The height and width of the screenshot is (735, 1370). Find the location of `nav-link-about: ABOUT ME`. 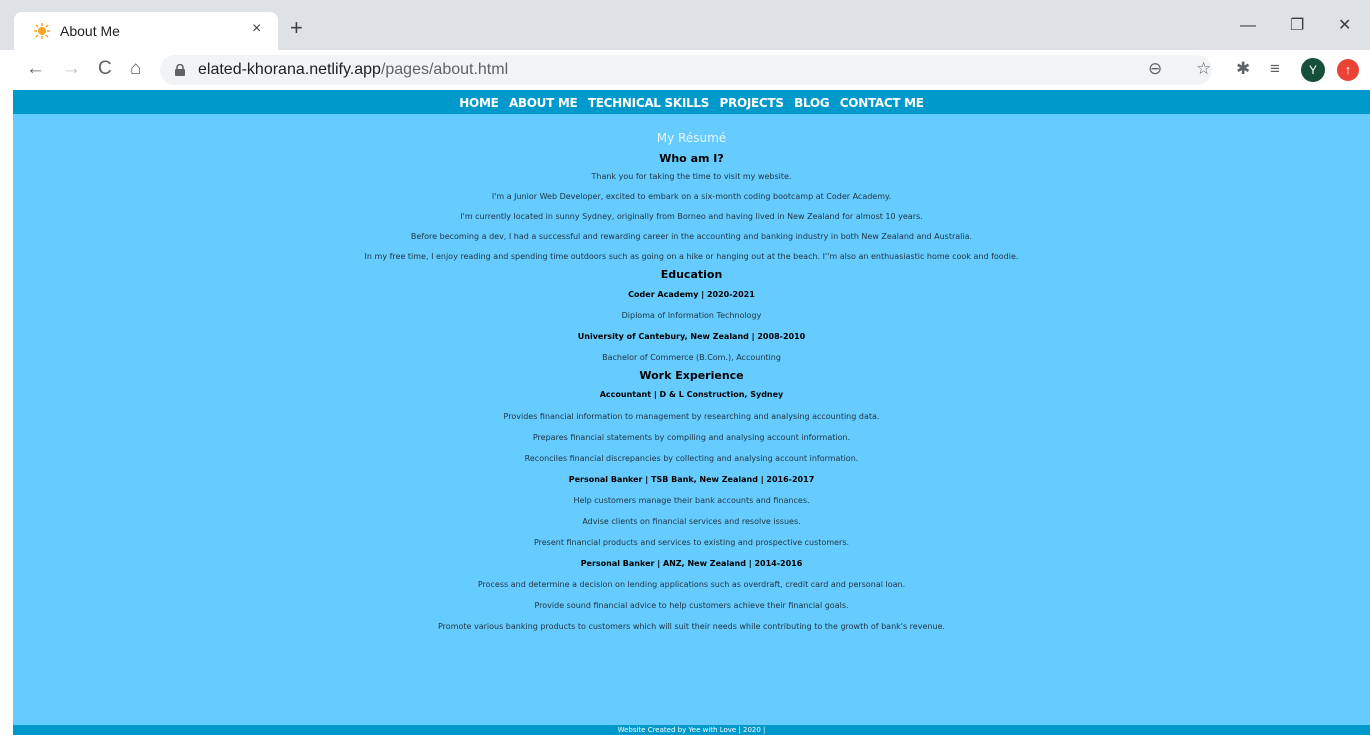

nav-link-about: ABOUT ME is located at coordinates (543, 103).